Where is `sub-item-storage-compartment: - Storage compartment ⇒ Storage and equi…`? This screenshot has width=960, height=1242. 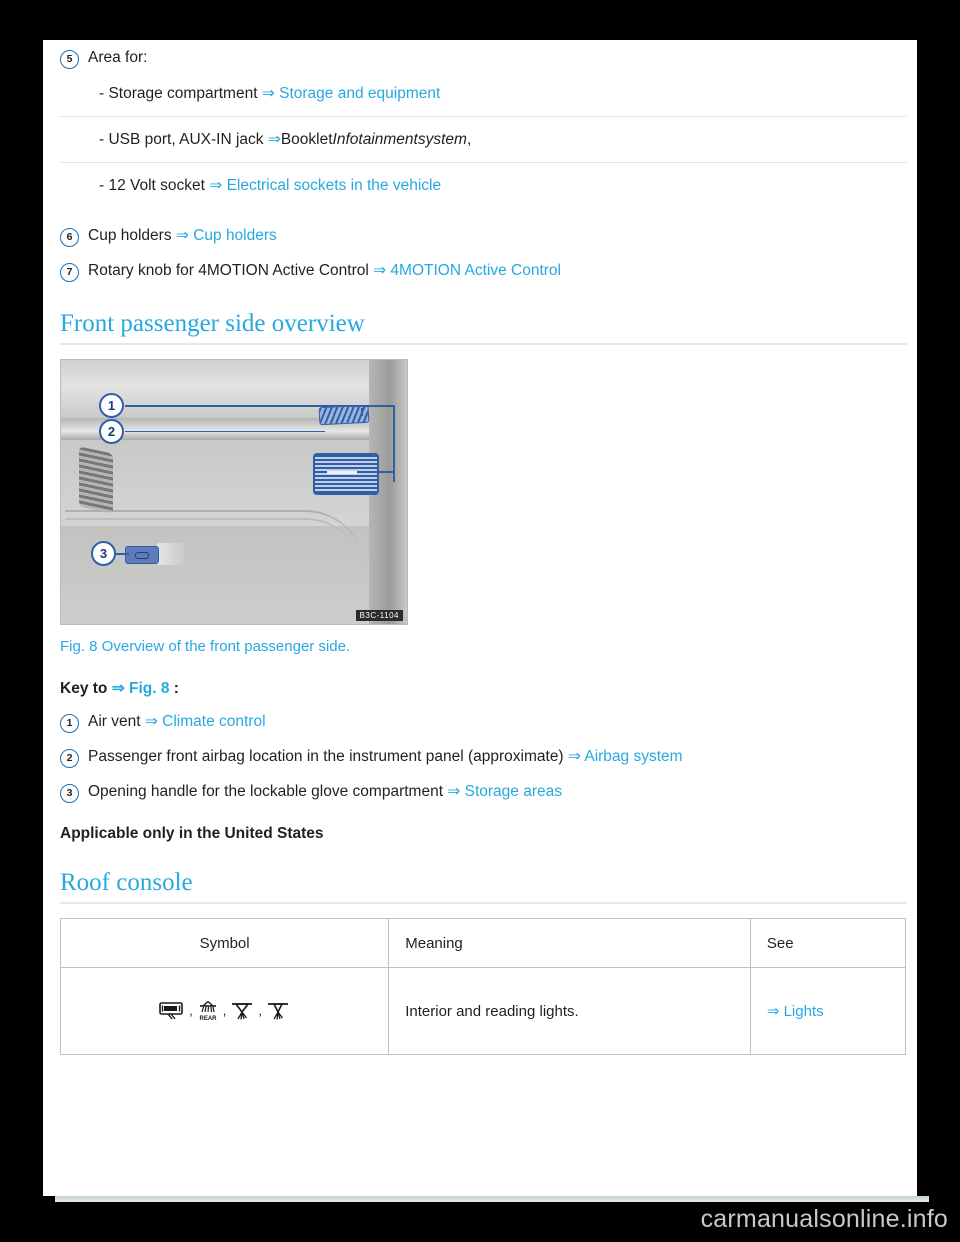 sub-item-storage-compartment: - Storage compartment ⇒ Storage and equi… is located at coordinates (483, 93).